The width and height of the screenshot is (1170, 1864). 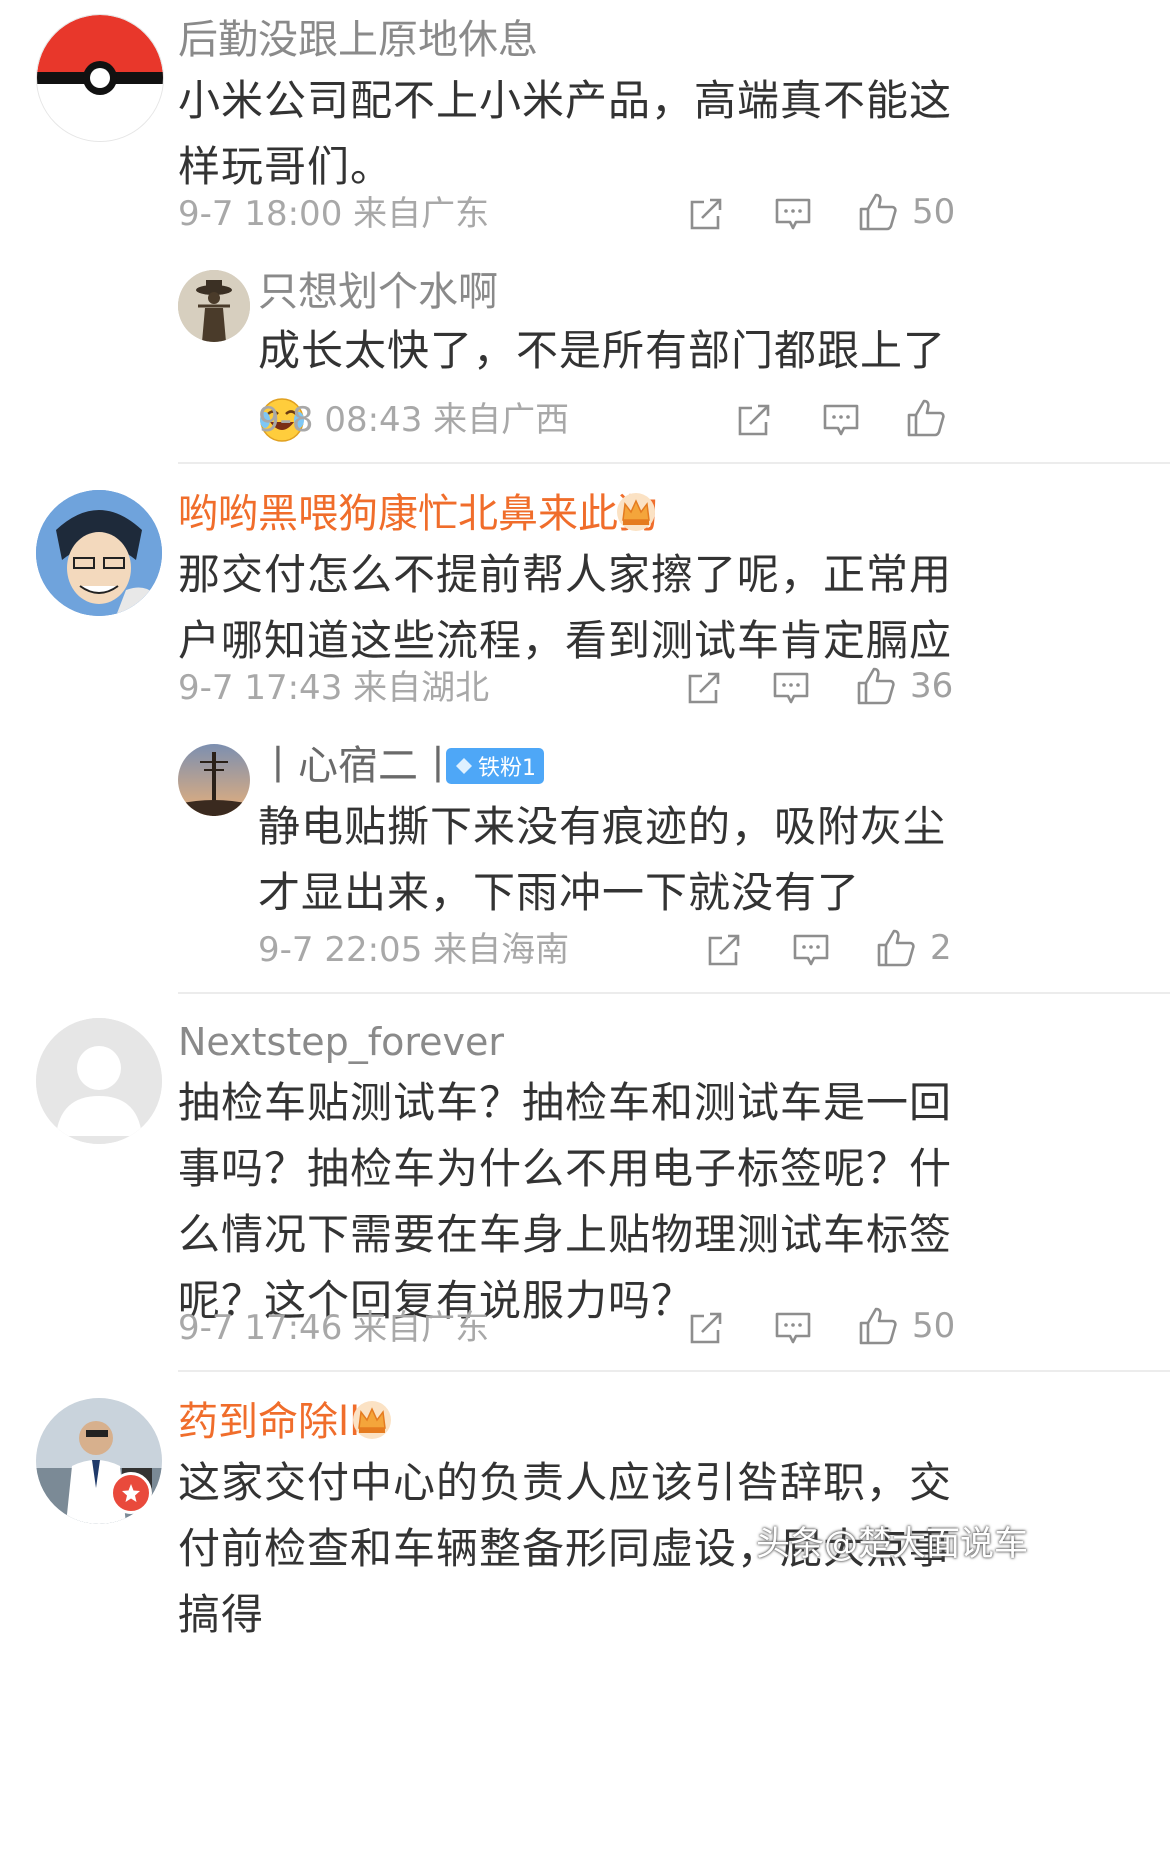 What do you see at coordinates (358, 40) in the screenshot?
I see `comment-username: 后勤没跟上原地休息` at bounding box center [358, 40].